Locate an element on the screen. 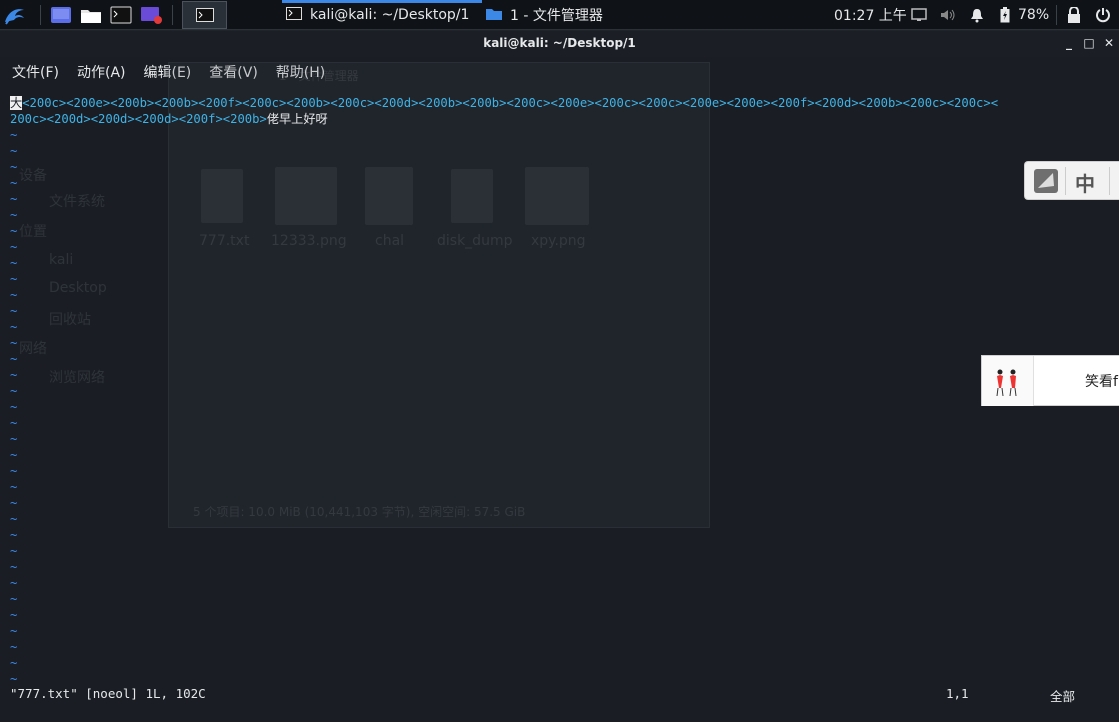  menu-action: 动作(A) is located at coordinates (101, 72).